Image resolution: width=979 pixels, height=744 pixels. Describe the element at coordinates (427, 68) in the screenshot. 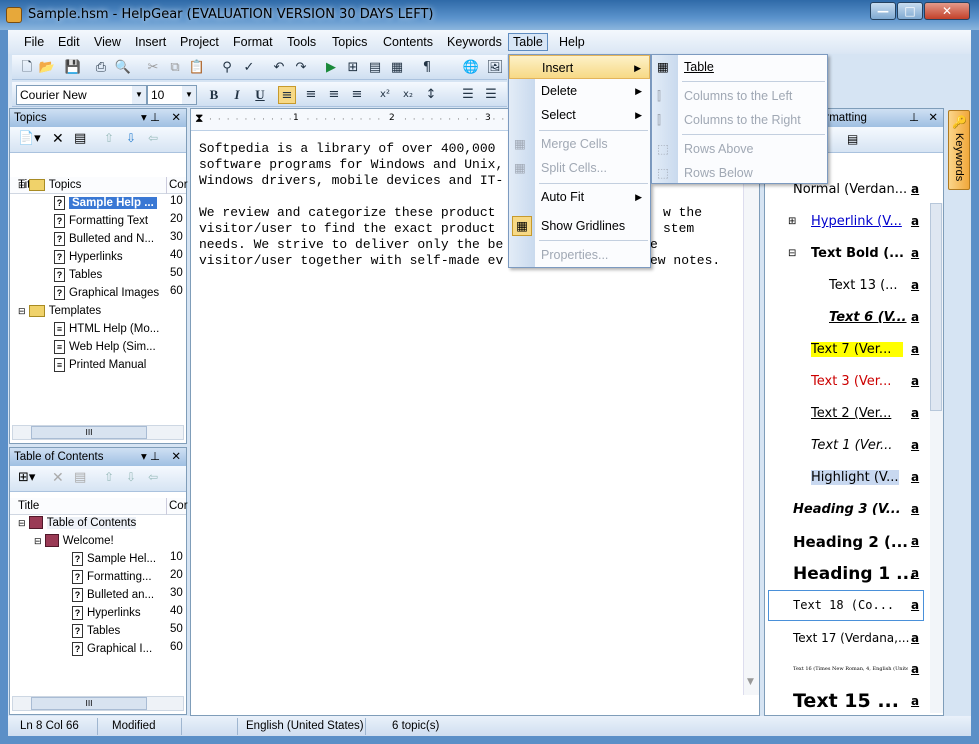

I see `paragraph-icon: ¶` at that location.